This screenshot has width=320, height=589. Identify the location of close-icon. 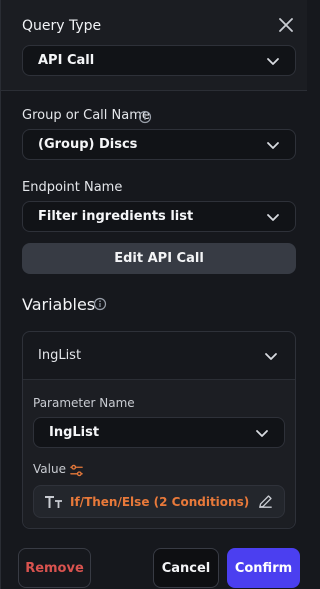
(286, 25).